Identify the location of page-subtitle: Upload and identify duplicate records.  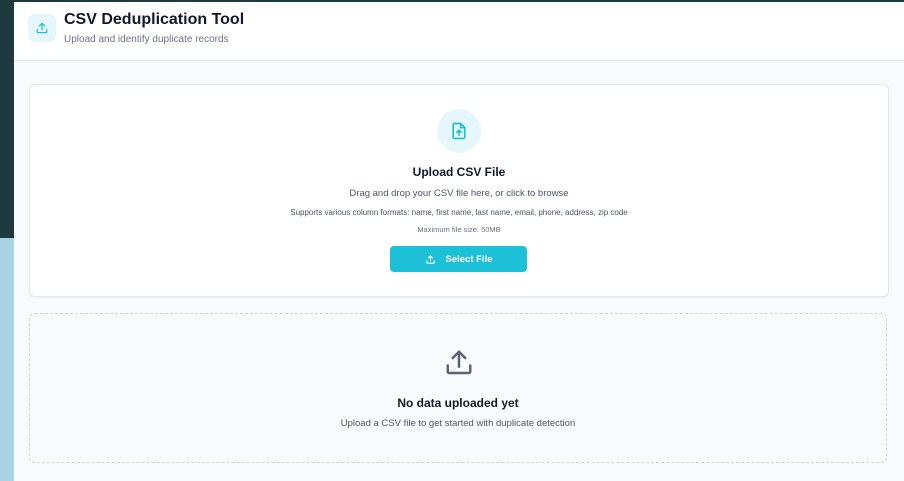
(146, 39).